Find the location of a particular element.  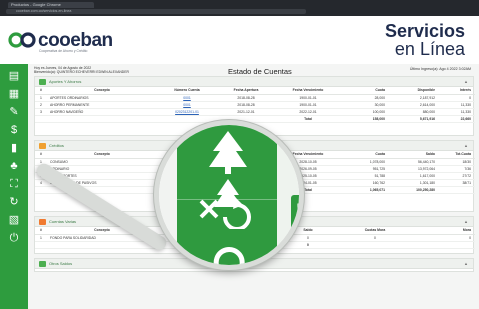

panel-title: Otros Saldos is located at coordinates (61, 263).